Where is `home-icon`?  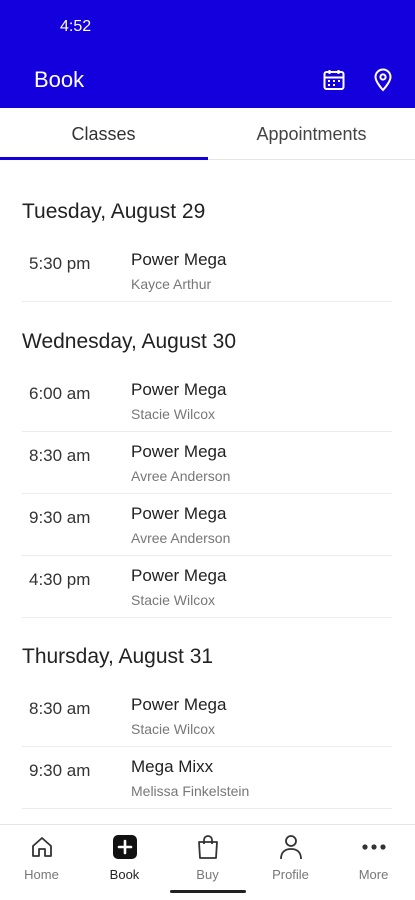
home-icon is located at coordinates (42, 847).